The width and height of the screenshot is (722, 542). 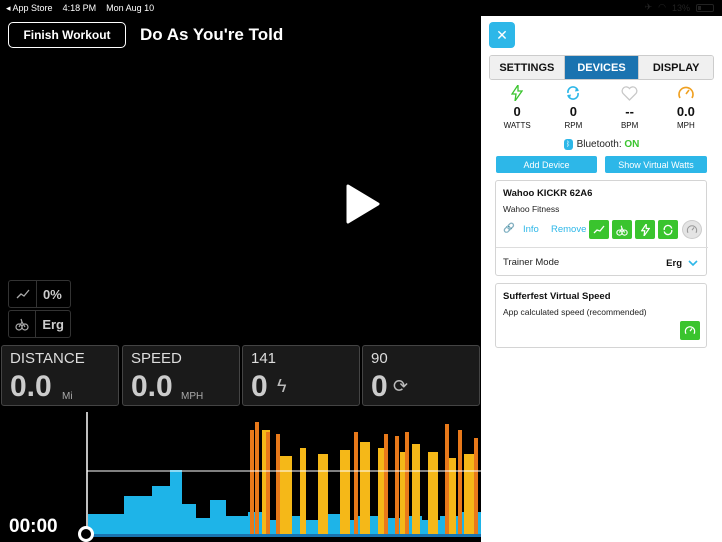 What do you see at coordinates (401, 386) in the screenshot?
I see `cadence-icon: ⟳` at bounding box center [401, 386].